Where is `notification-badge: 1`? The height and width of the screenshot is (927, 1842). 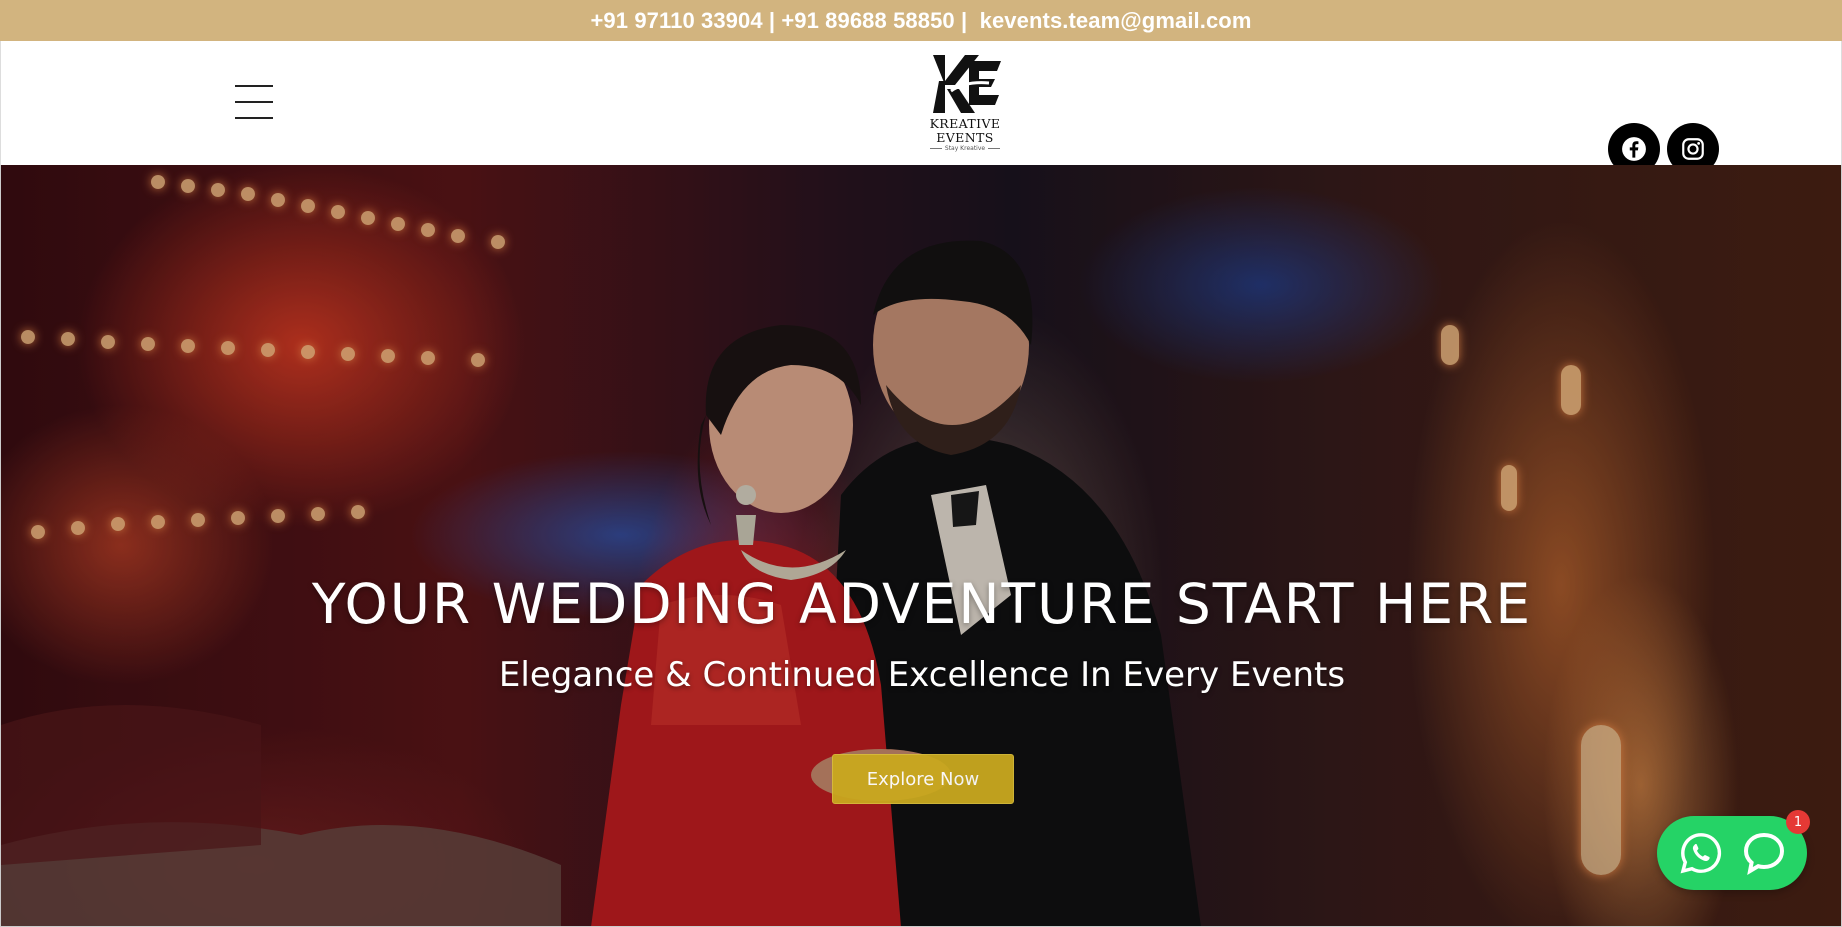
notification-badge: 1 is located at coordinates (1798, 822).